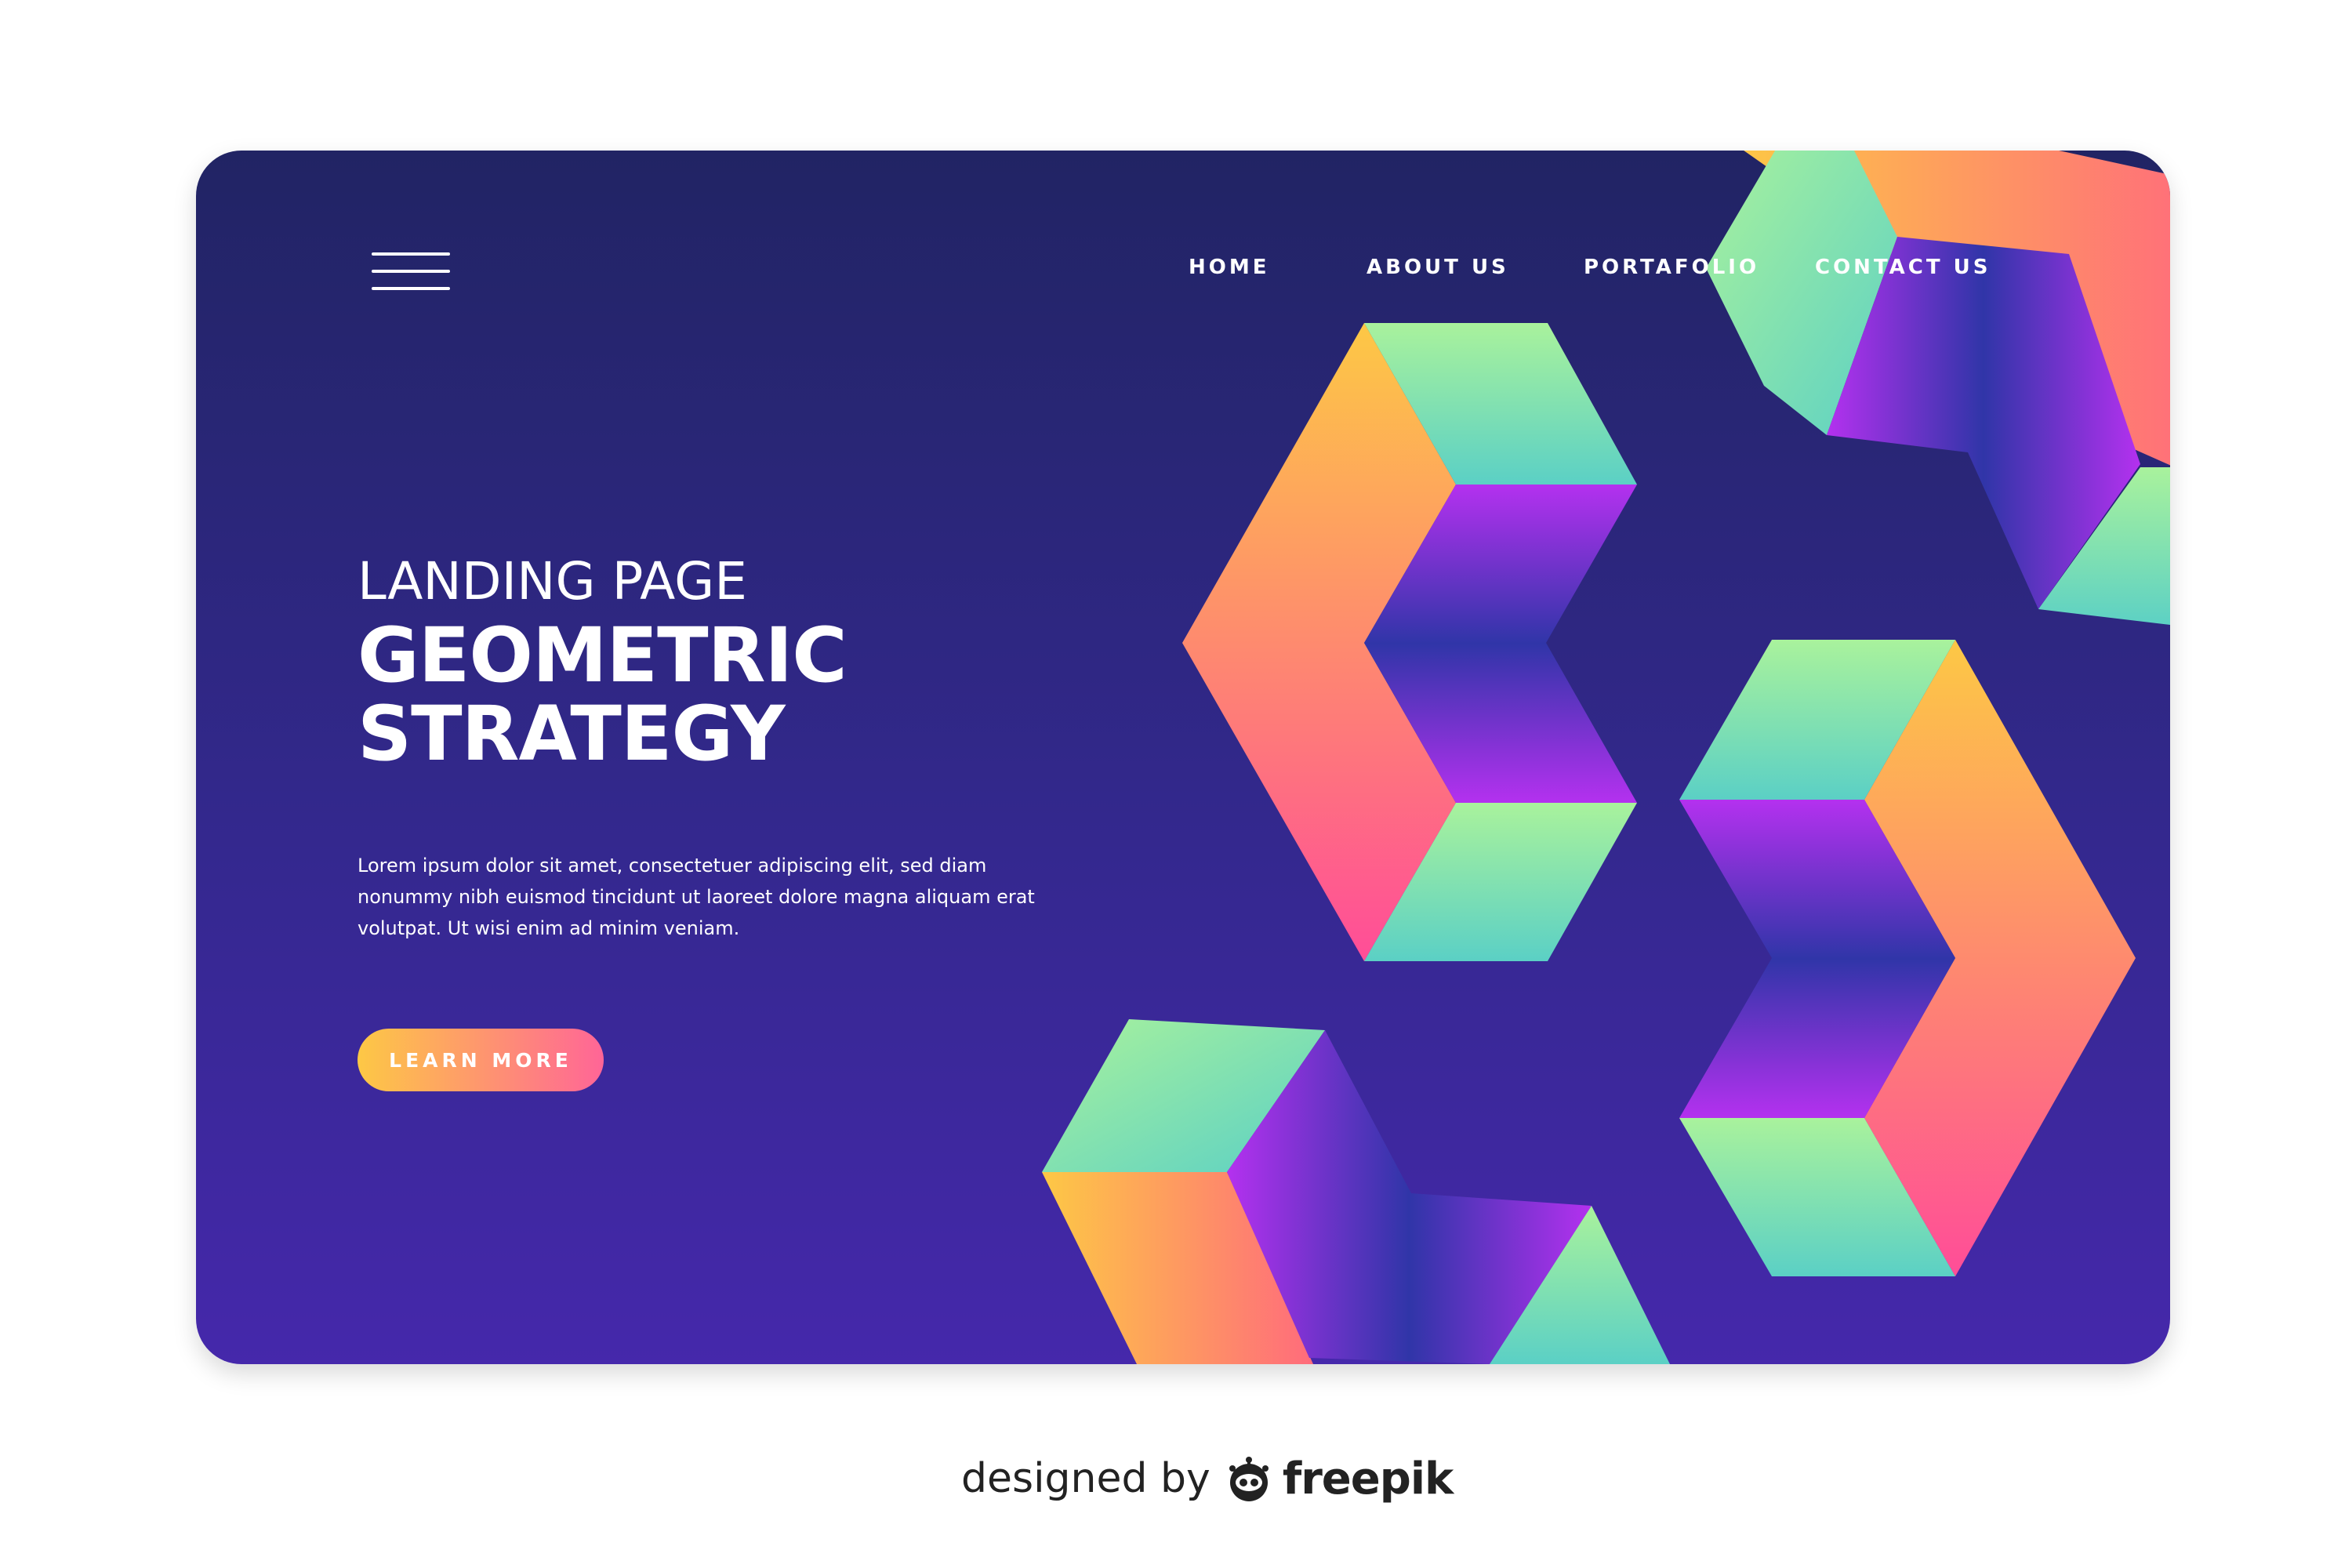 This screenshot has width=2352, height=1568. I want to click on designer-credit: designed by freepik, so click(1207, 1478).